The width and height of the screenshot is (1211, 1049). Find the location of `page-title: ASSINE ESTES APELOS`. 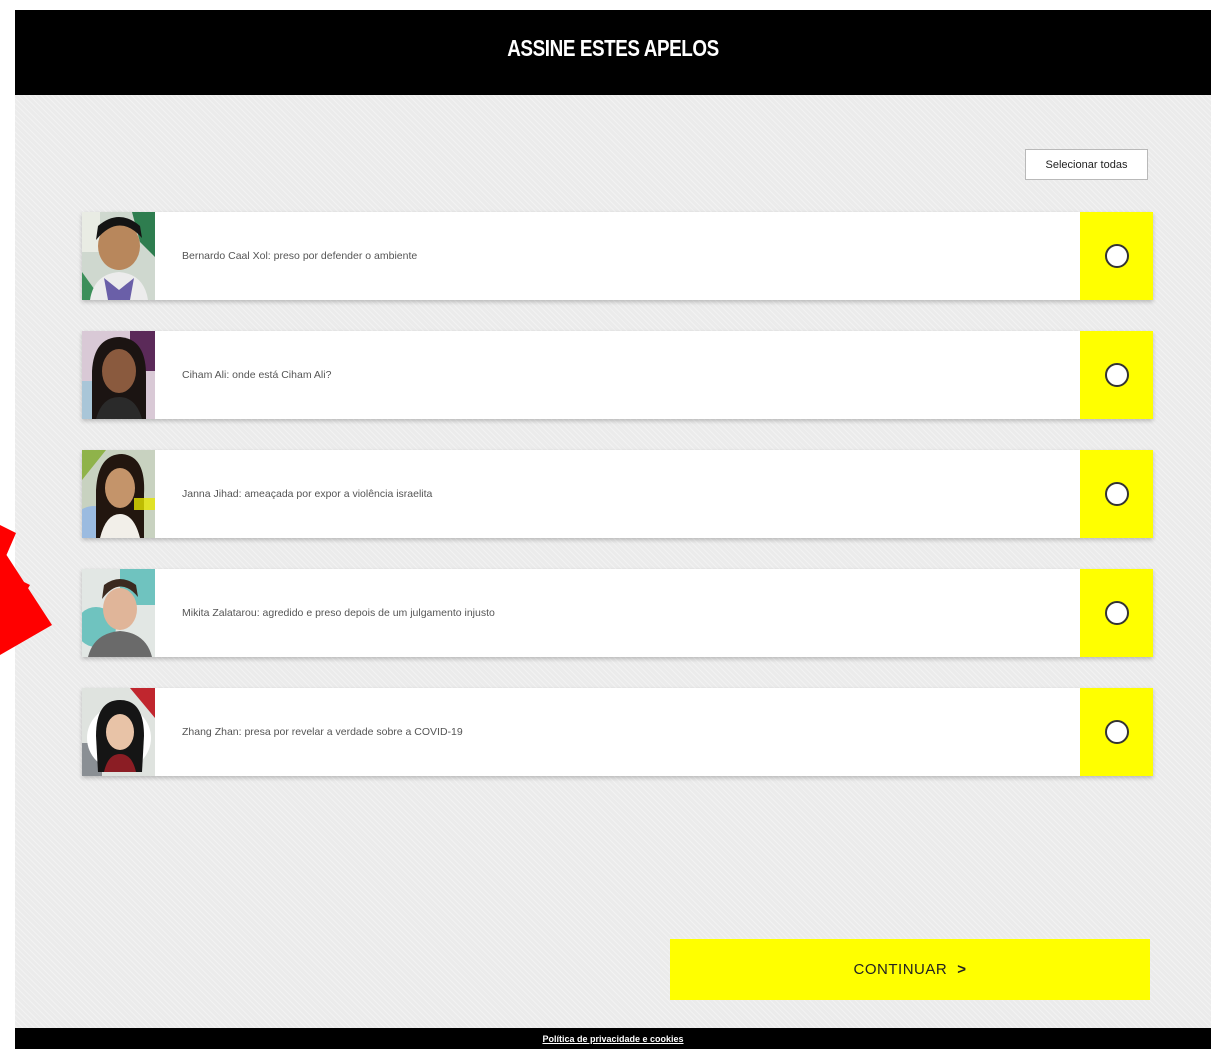

page-title: ASSINE ESTES APELOS is located at coordinates (613, 48).